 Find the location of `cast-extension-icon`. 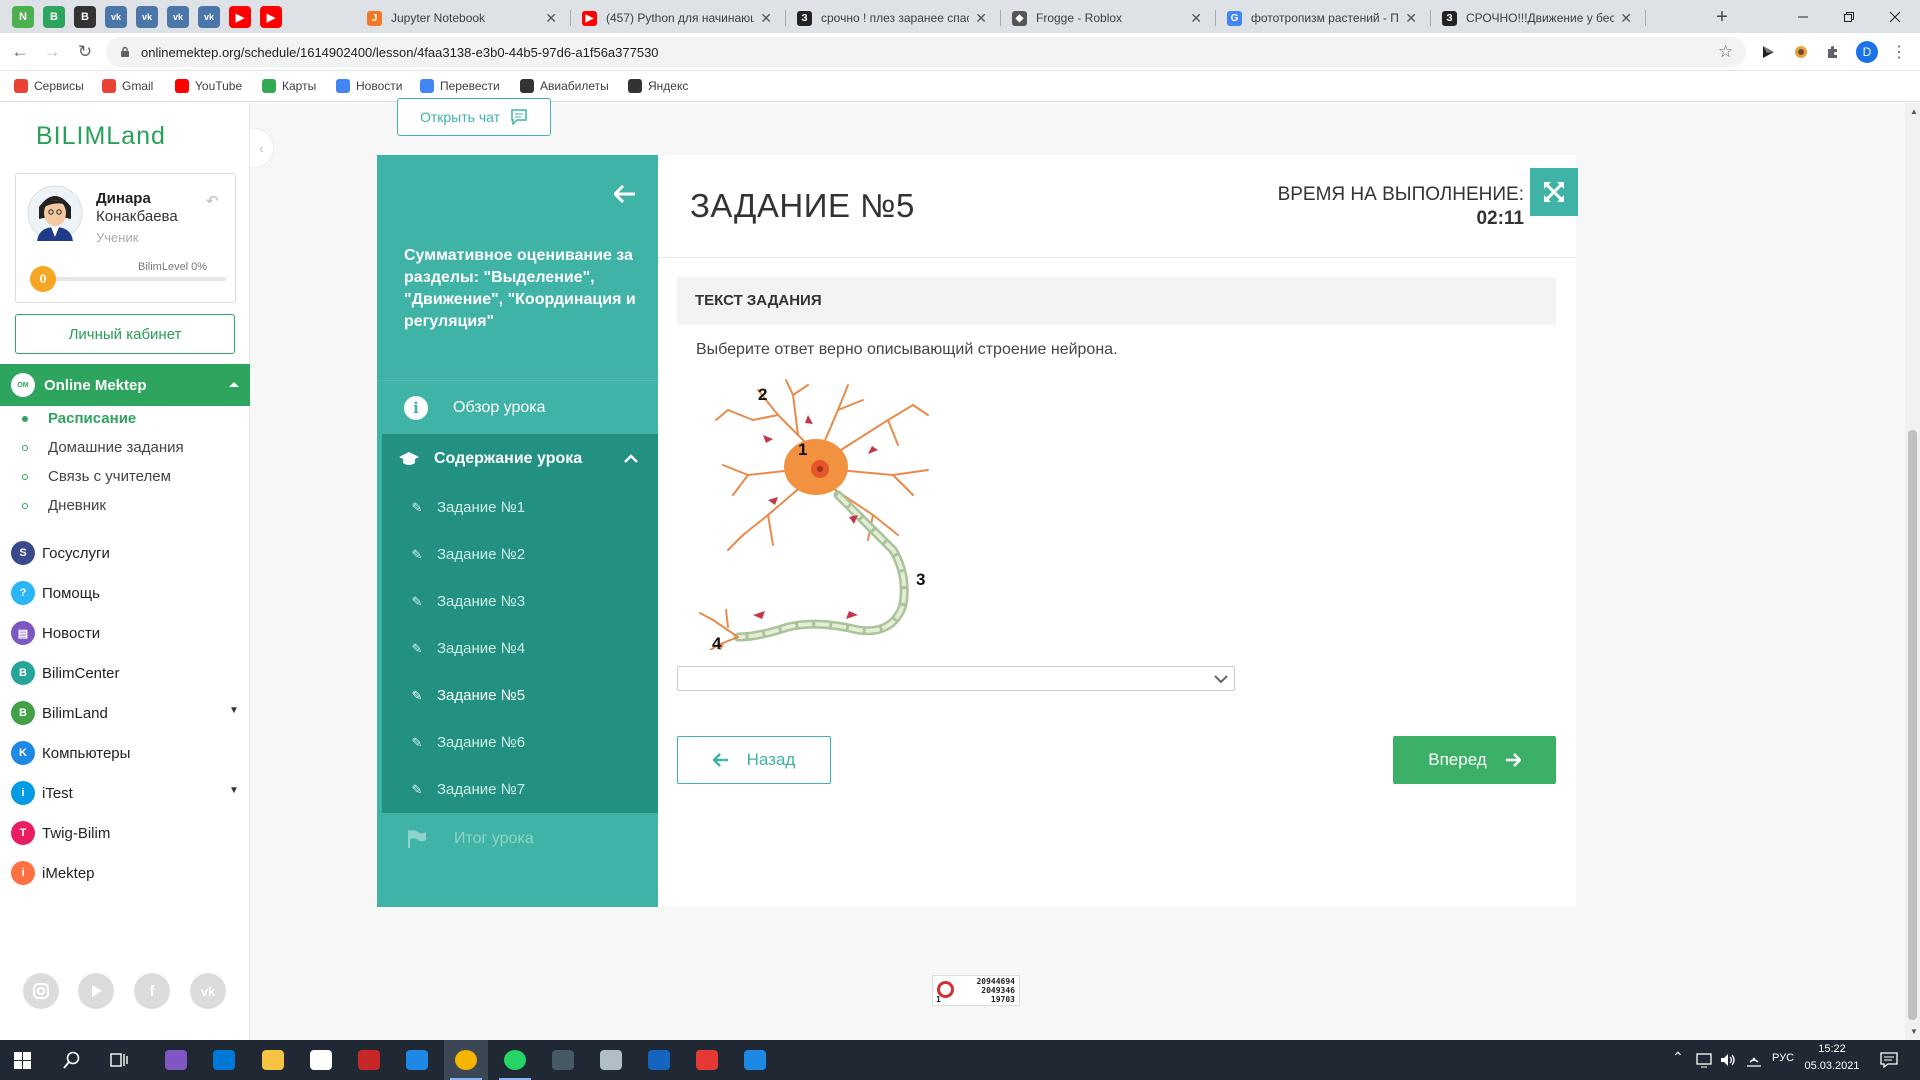

cast-extension-icon is located at coordinates (1768, 52).